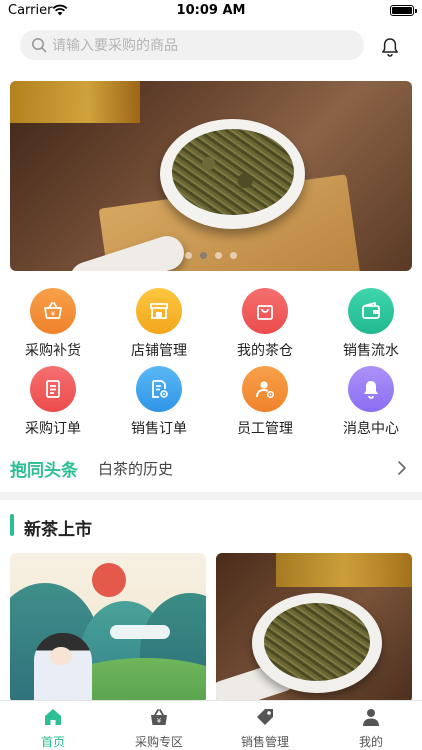 The image size is (422, 750). What do you see at coordinates (265, 311) in the screenshot?
I see `bag-icon` at bounding box center [265, 311].